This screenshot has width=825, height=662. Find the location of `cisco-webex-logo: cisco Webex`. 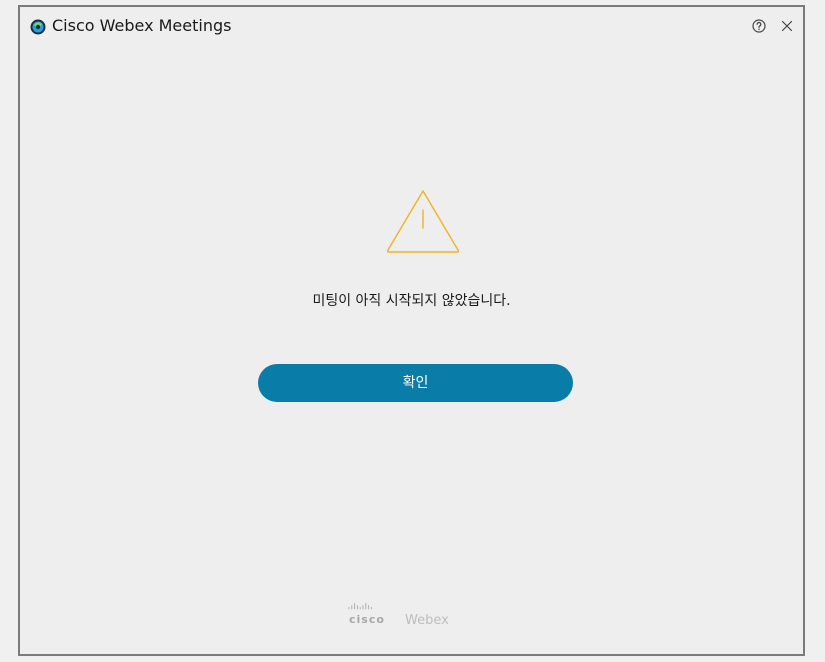

cisco-webex-logo: cisco Webex is located at coordinates (418, 616).